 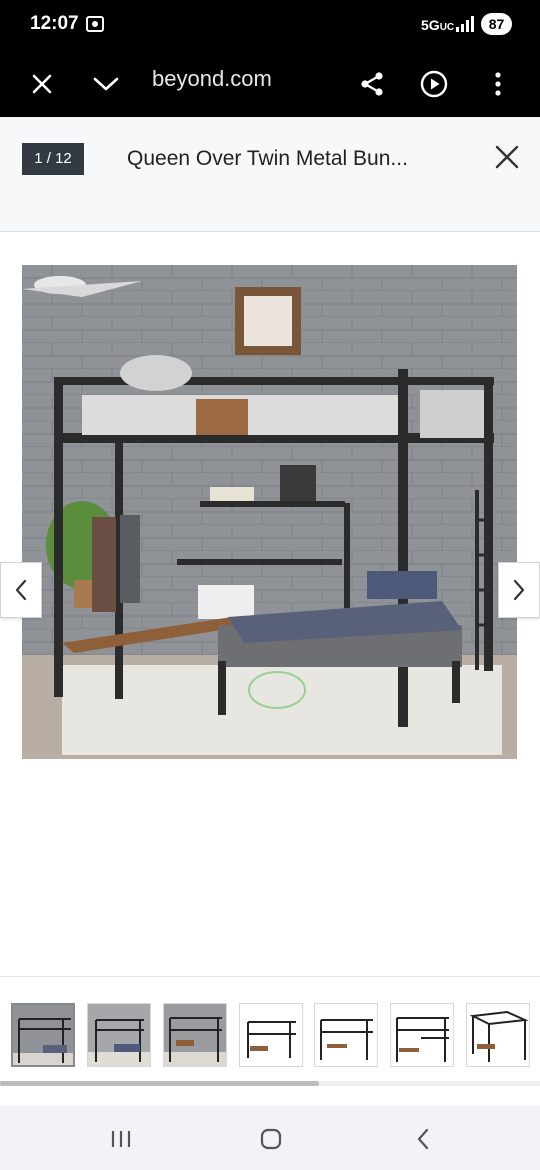 I want to click on share-icon, so click(x=372, y=84).